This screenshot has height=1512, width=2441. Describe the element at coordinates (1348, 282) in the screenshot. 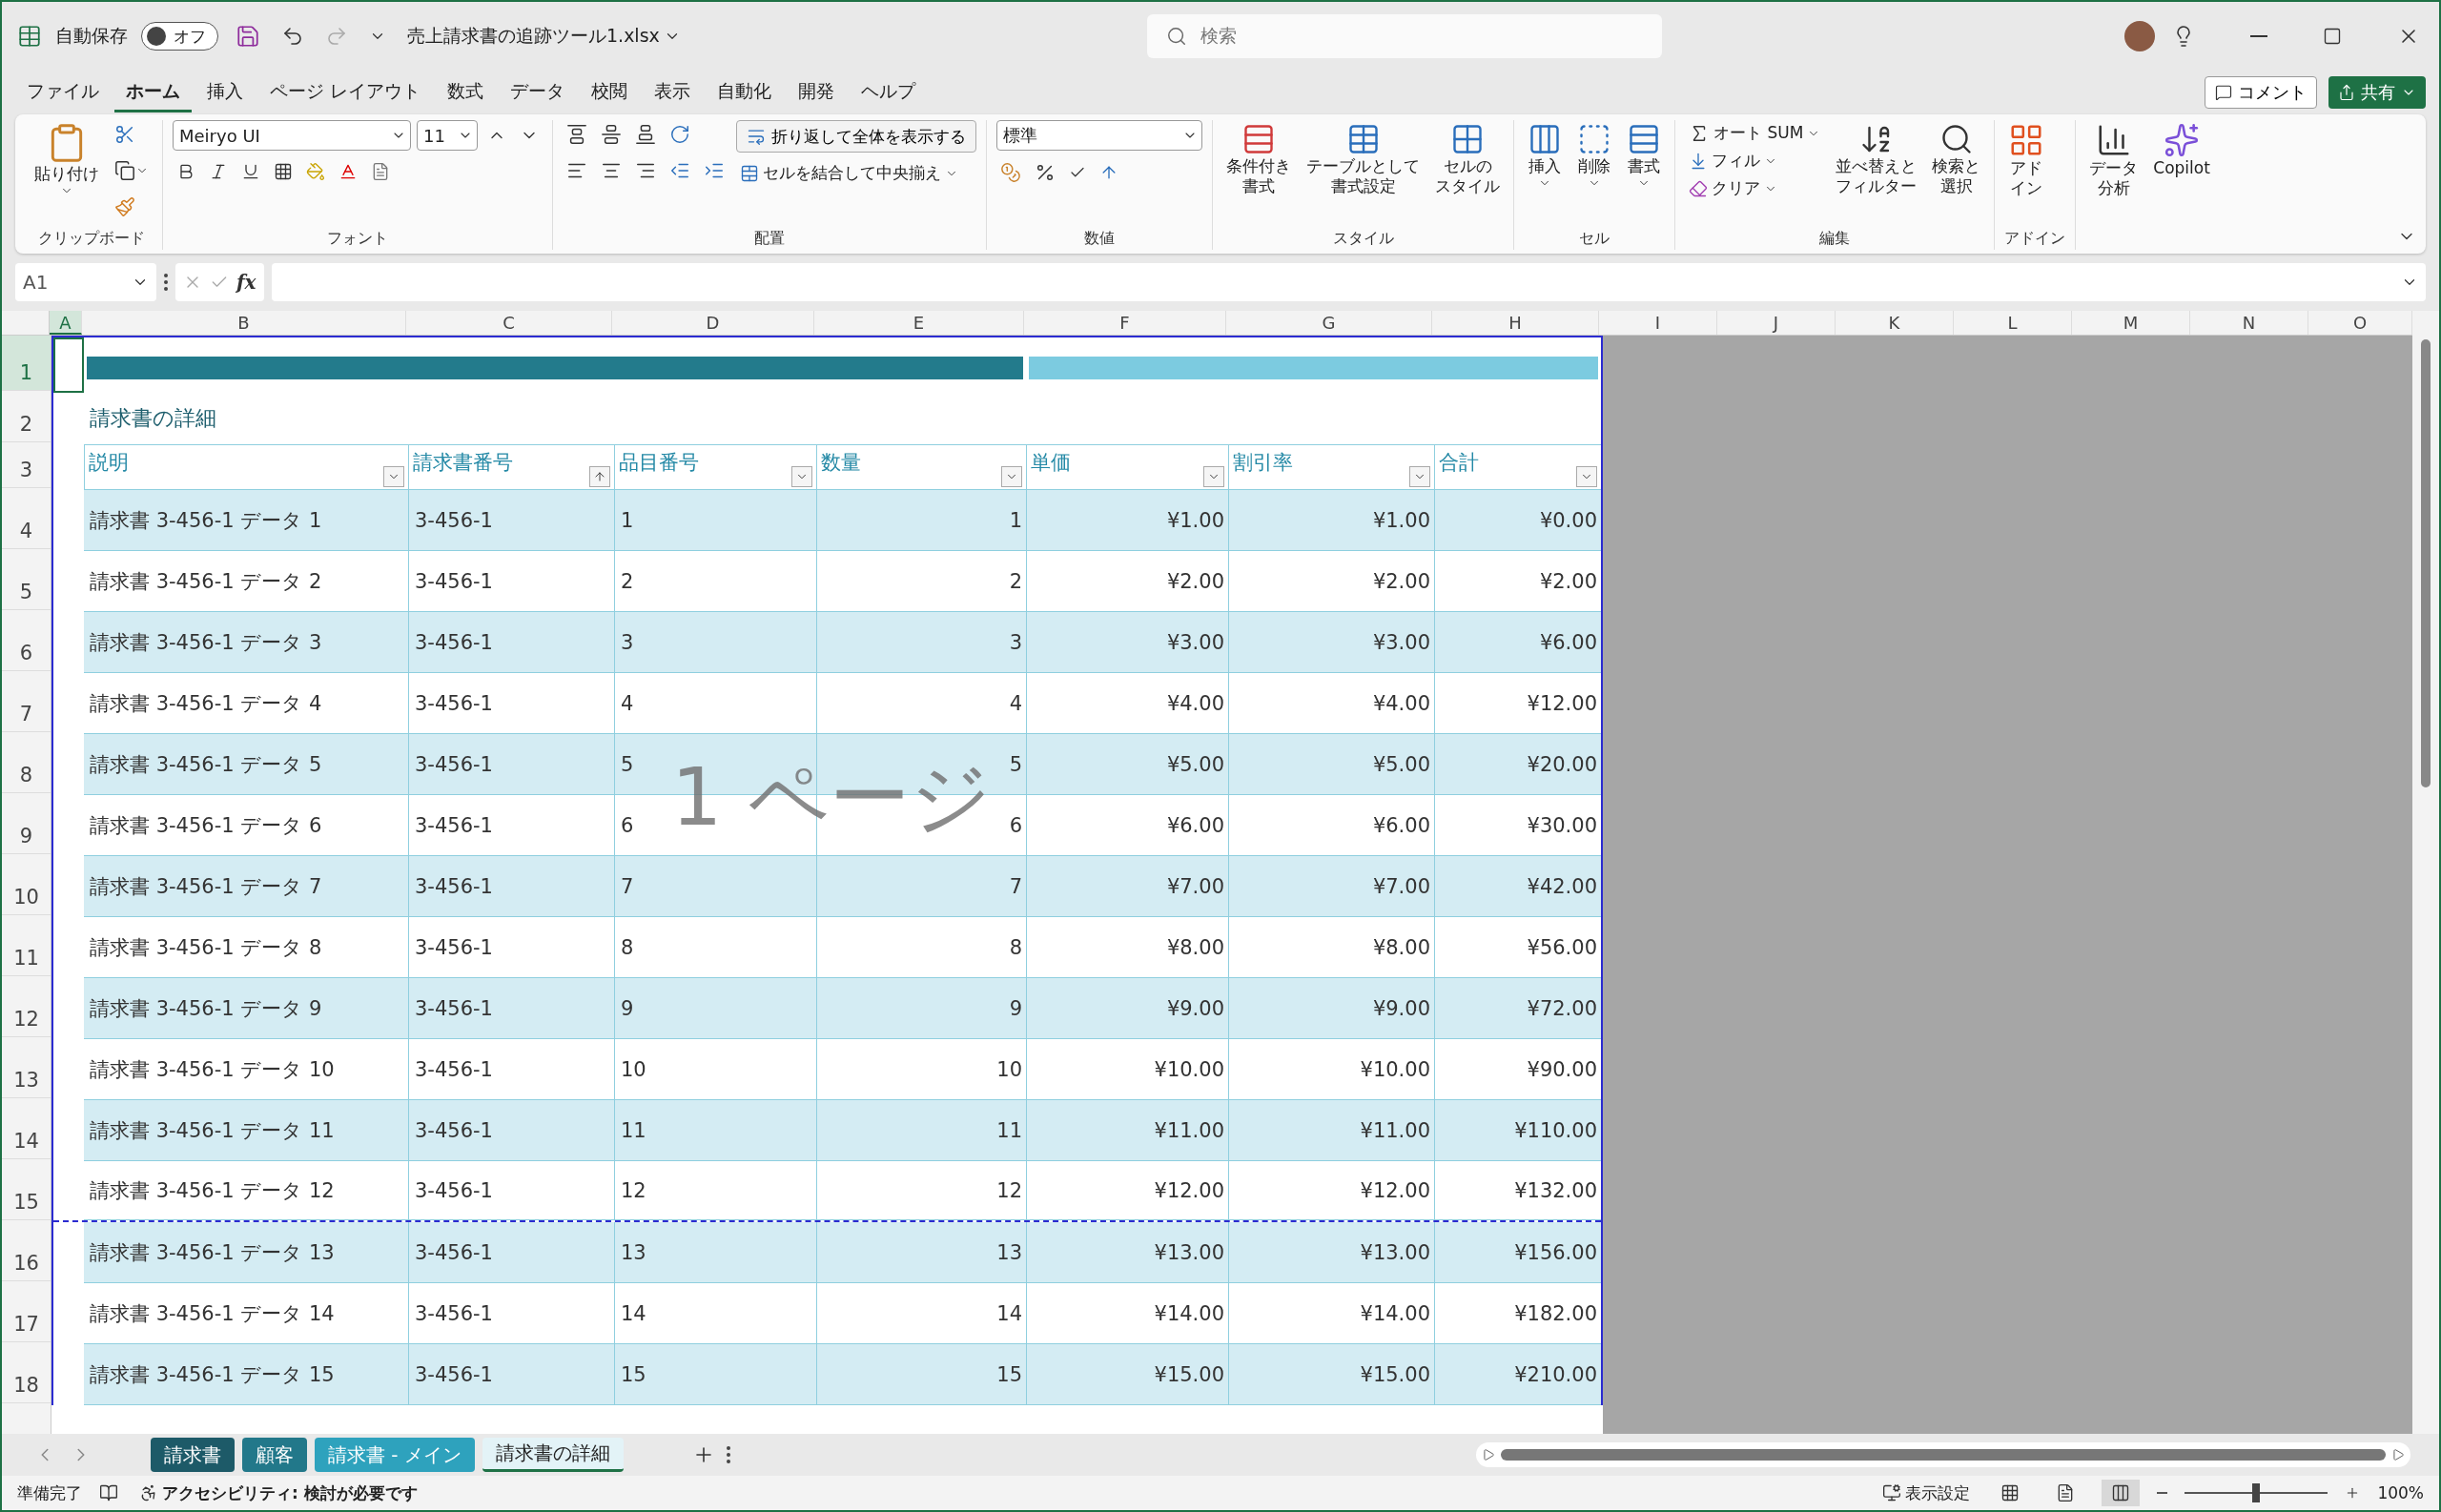

I see `formula-input` at that location.